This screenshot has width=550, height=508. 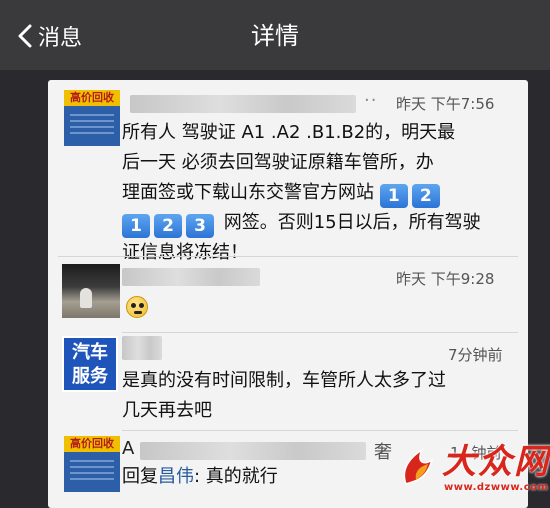 I want to click on comment-text: 是真的没有时间限制，车管所人太多了过 几天再去吧, so click(x=322, y=396).